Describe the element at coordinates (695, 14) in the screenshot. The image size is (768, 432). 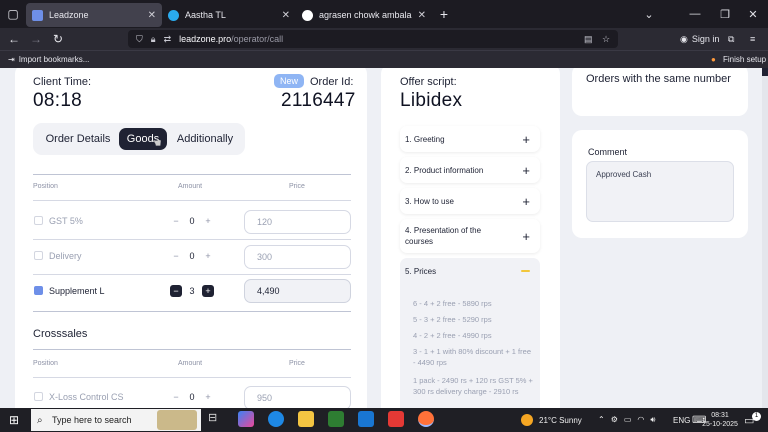
I see `minimize-icon: —` at that location.